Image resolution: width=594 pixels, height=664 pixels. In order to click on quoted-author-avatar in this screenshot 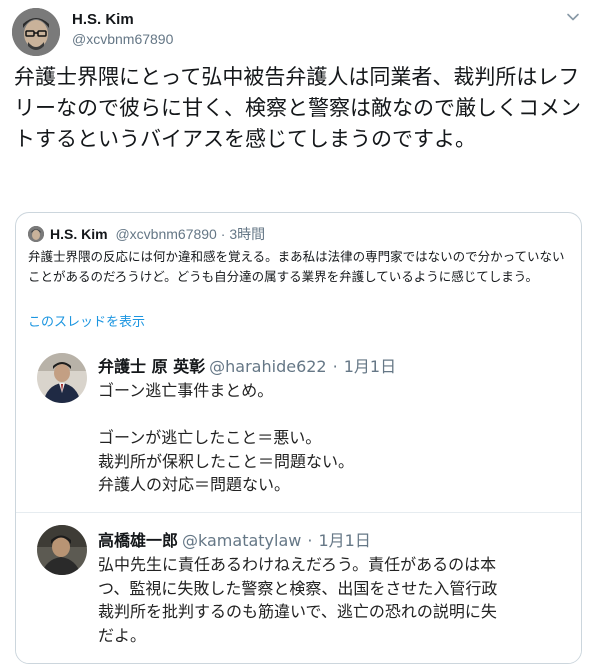, I will do `click(36, 234)`.